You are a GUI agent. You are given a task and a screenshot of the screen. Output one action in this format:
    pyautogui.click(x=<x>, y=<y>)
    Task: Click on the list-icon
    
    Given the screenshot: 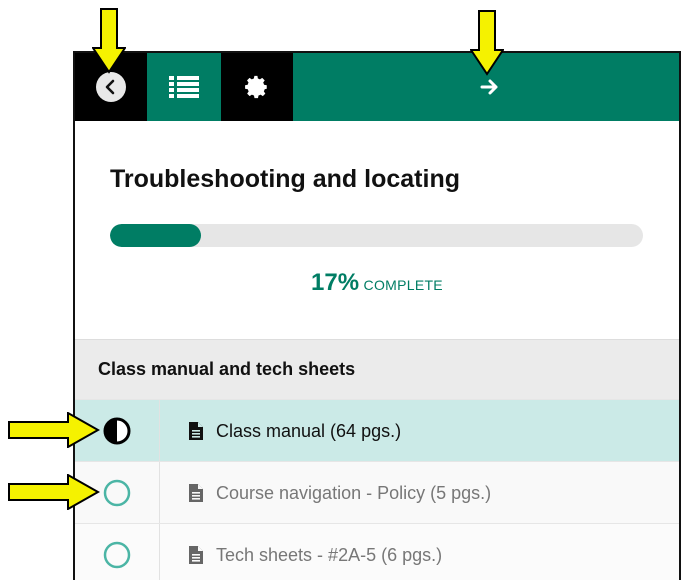 What is the action you would take?
    pyautogui.click(x=184, y=87)
    